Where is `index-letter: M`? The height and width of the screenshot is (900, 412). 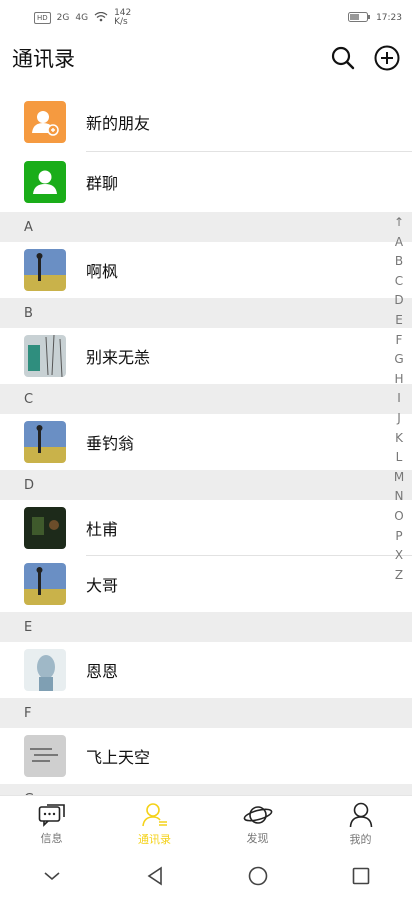
index-letter: M is located at coordinates (399, 477).